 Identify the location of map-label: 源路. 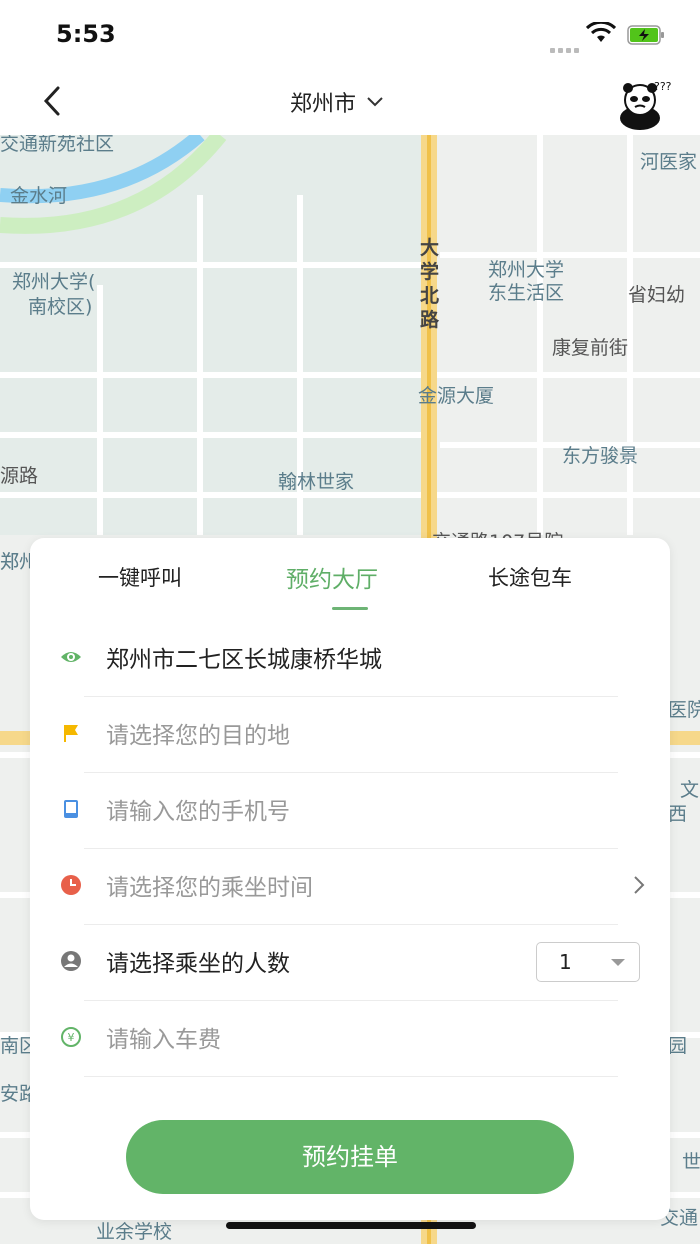
(19, 476).